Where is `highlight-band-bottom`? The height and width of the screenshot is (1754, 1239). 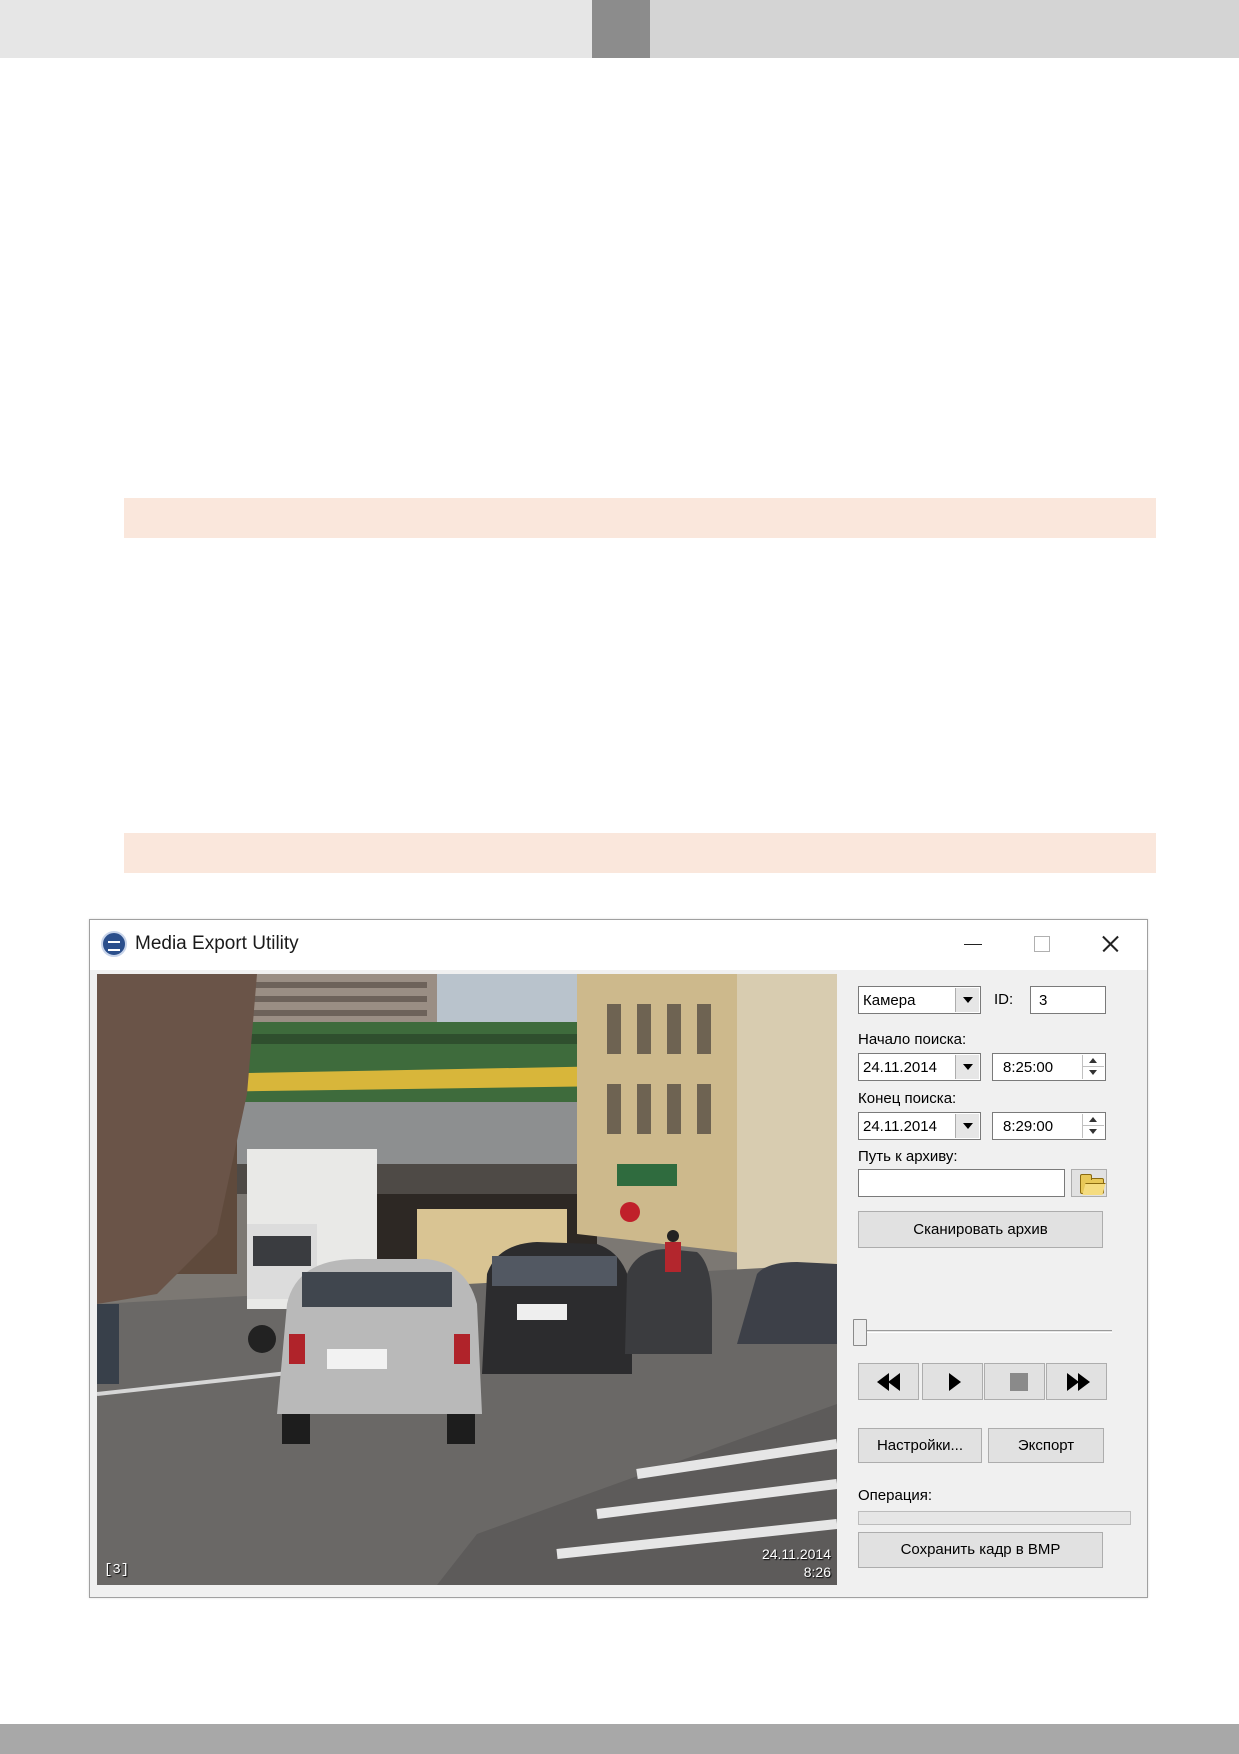
highlight-band-bottom is located at coordinates (640, 853).